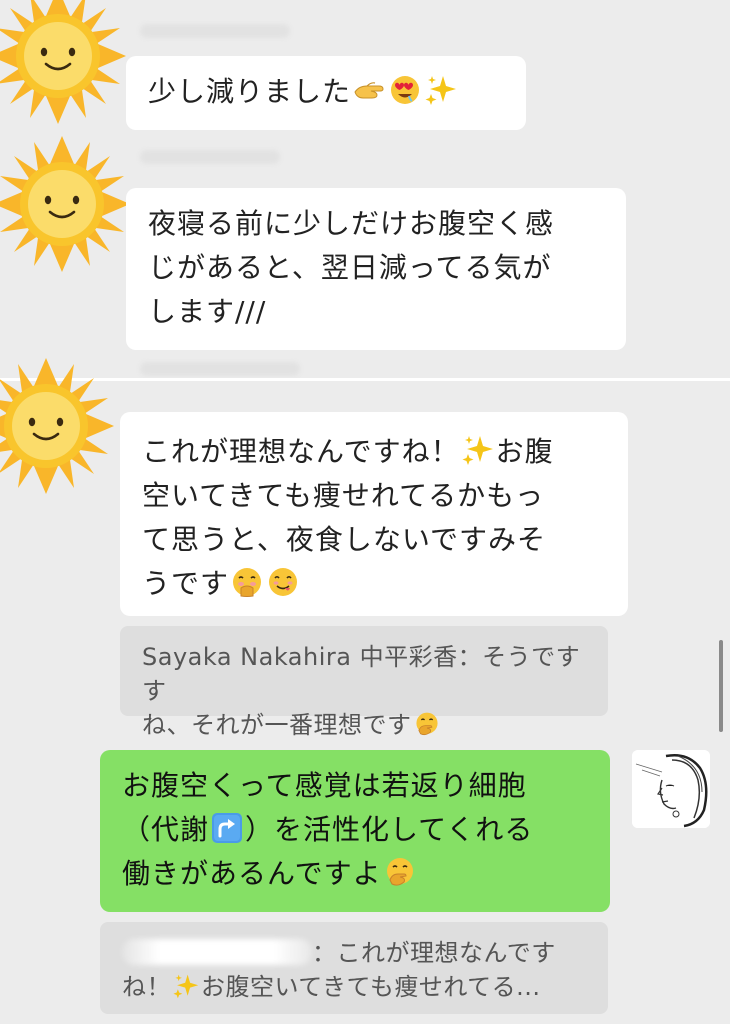  I want to click on message-line: お腹空くって感覚は若返り細胞, so click(324, 785).